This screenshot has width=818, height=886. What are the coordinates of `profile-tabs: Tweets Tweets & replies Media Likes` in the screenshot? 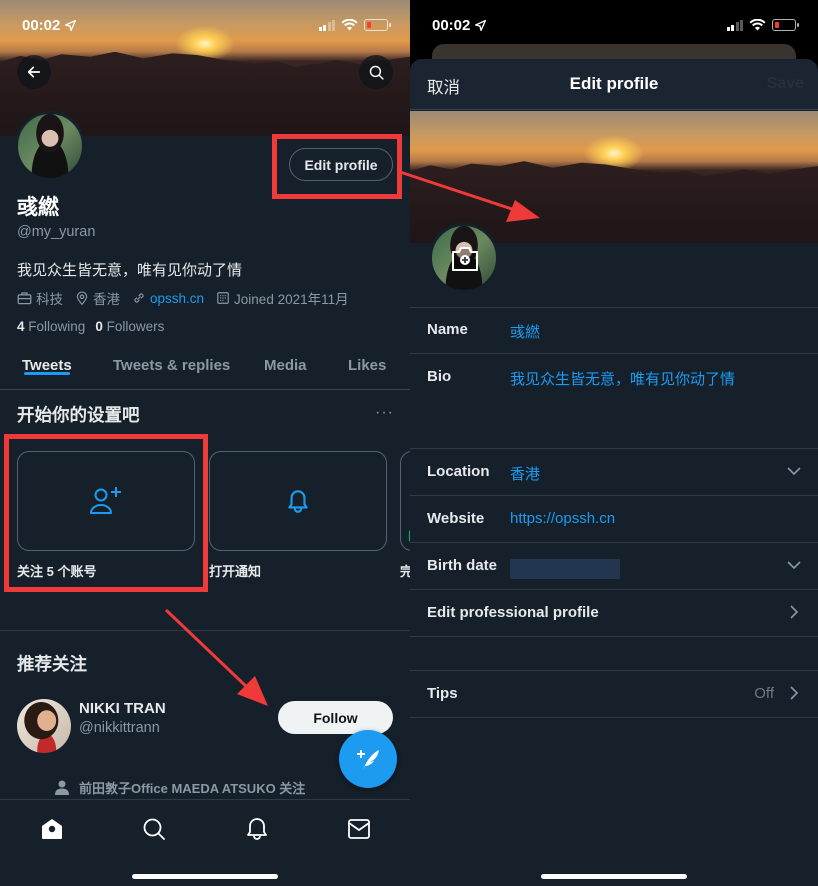 It's located at (205, 367).